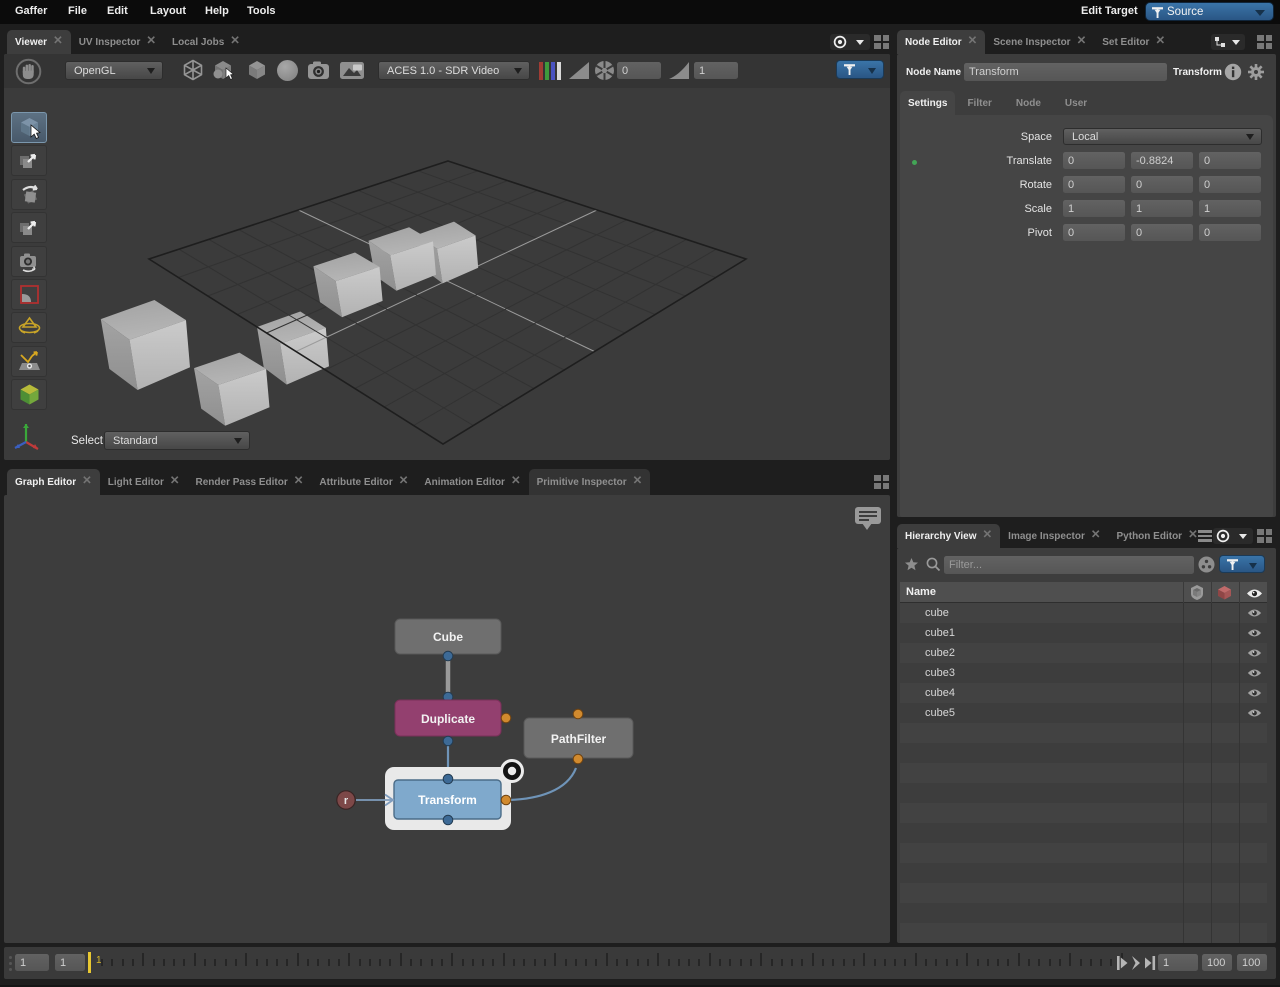 This screenshot has width=1280, height=987. Describe the element at coordinates (448, 719) in the screenshot. I see `svg-text: Duplicate` at that location.